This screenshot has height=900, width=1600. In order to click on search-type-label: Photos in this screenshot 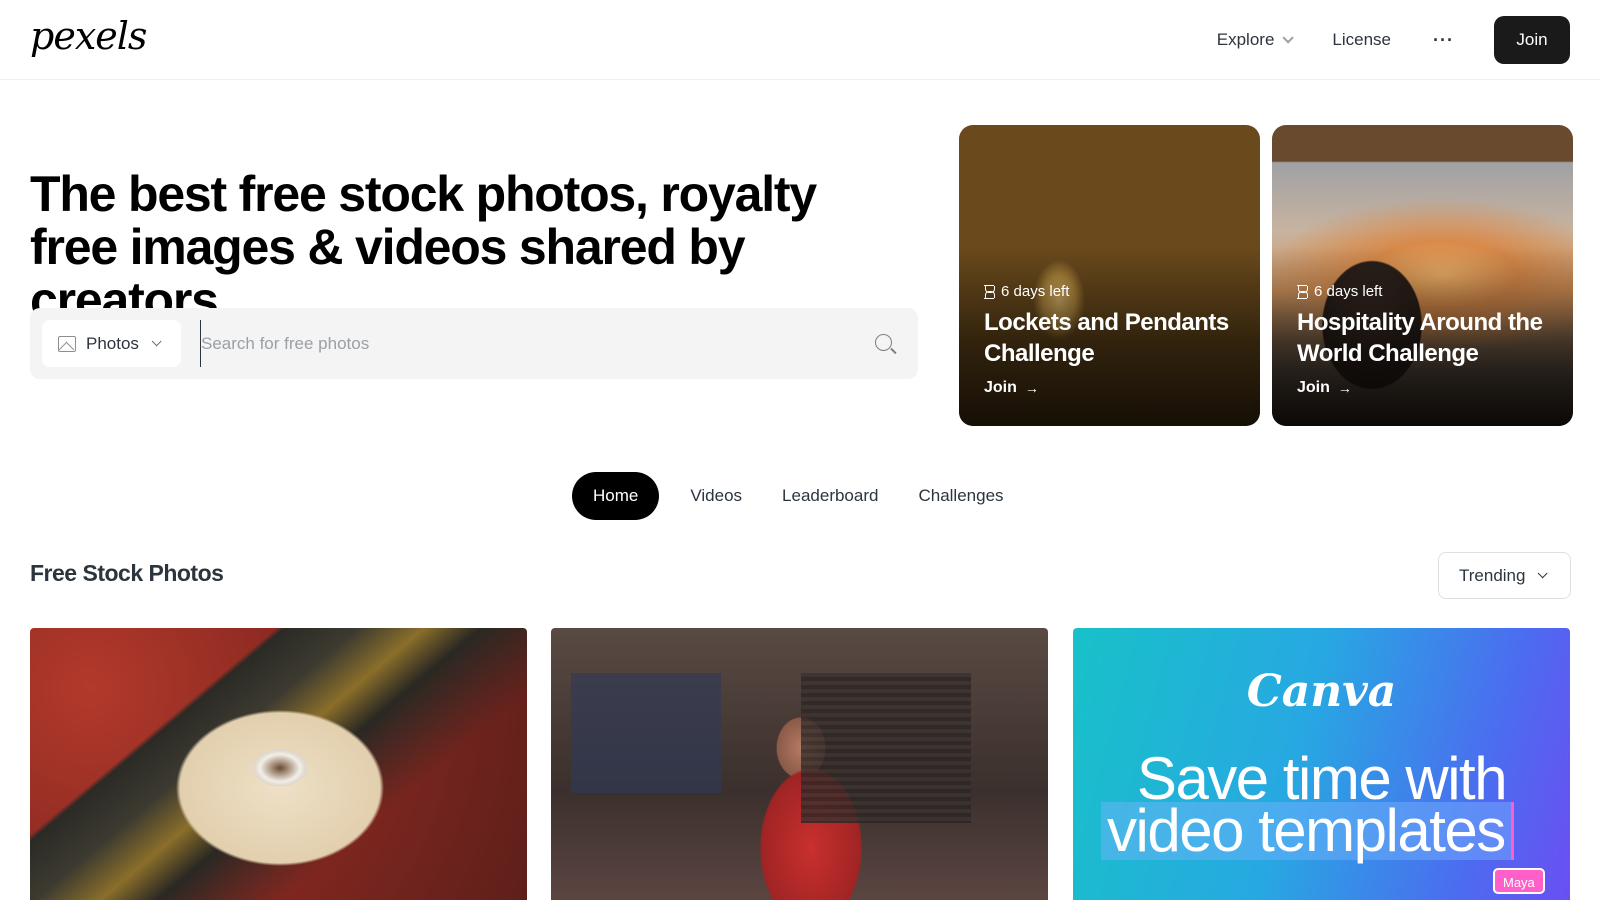, I will do `click(112, 343)`.